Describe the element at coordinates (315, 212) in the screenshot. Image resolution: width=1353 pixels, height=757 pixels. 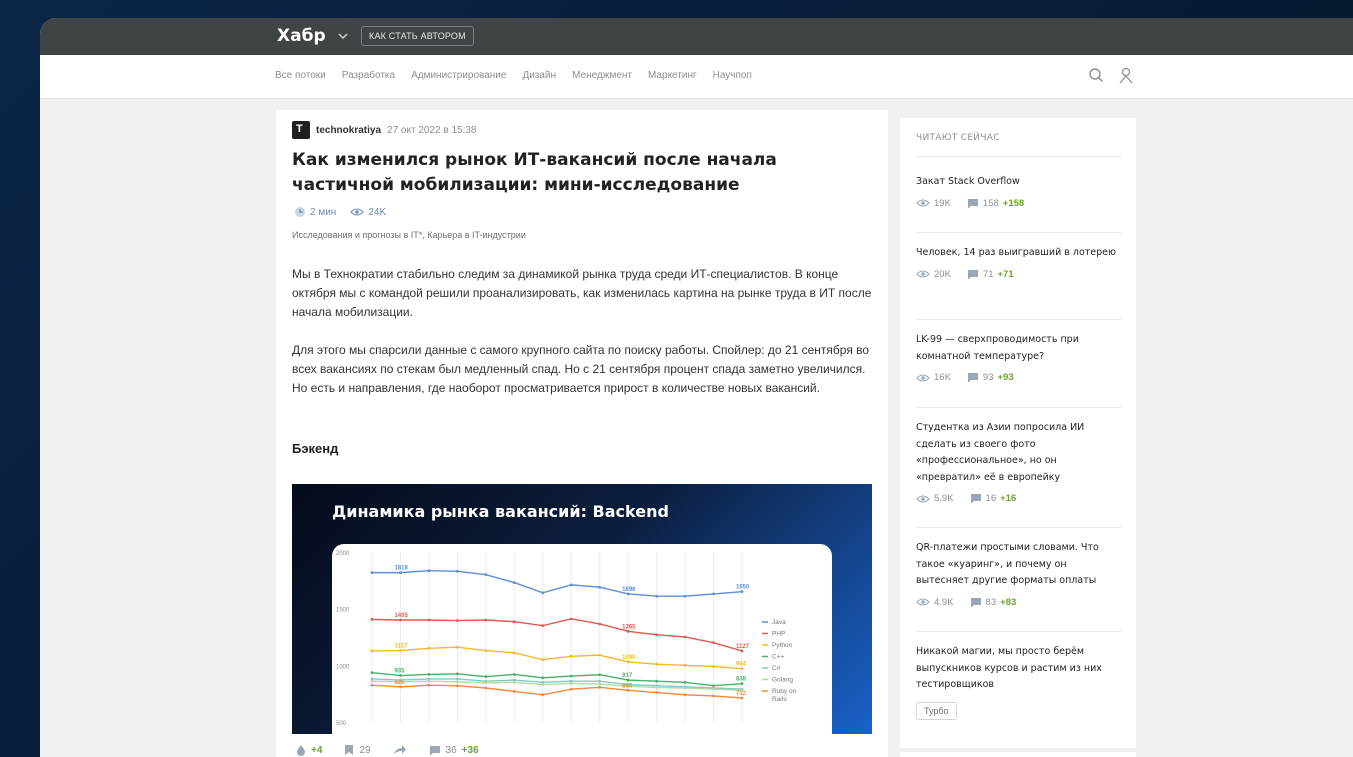
I see `read-time: 2 мин` at that location.